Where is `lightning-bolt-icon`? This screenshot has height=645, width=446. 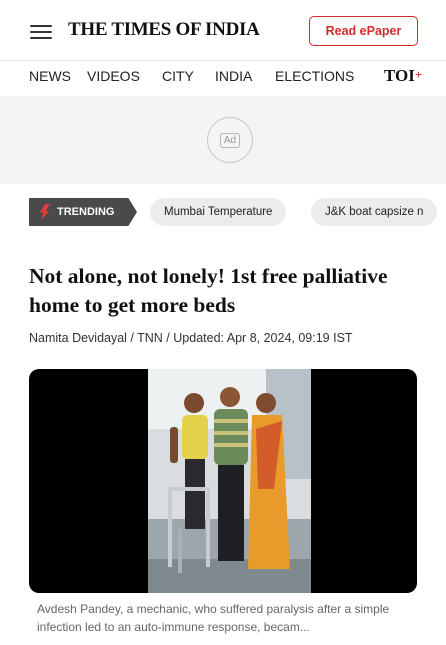
lightning-bolt-icon is located at coordinates (44, 212).